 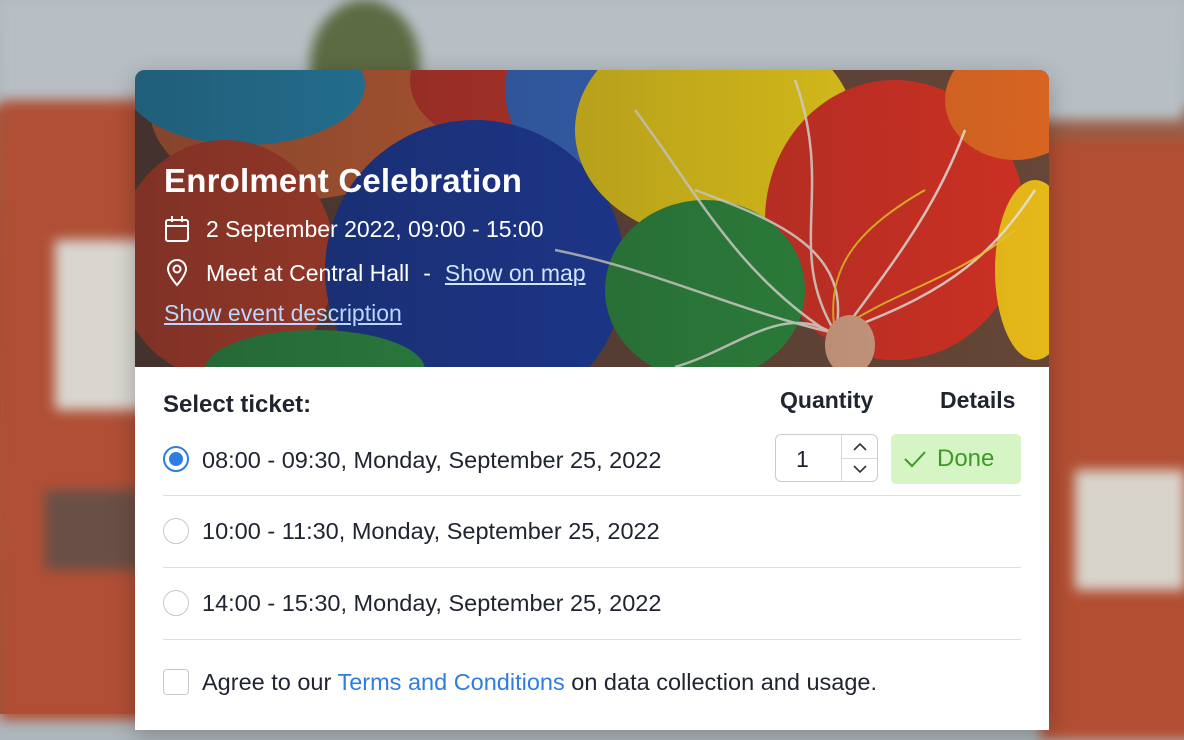 I want to click on done-button: Done, so click(x=956, y=459).